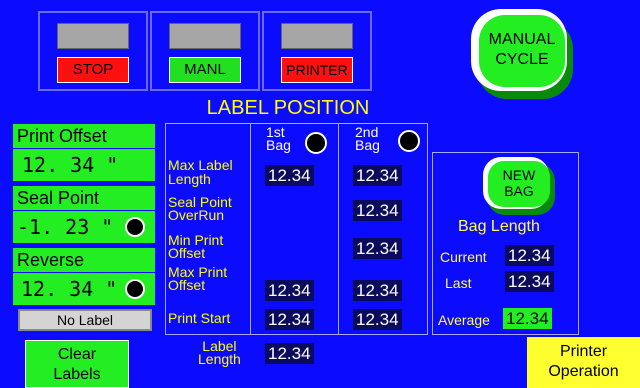 The width and height of the screenshot is (640, 388). I want to click on first-bag-indicator, so click(316, 143).